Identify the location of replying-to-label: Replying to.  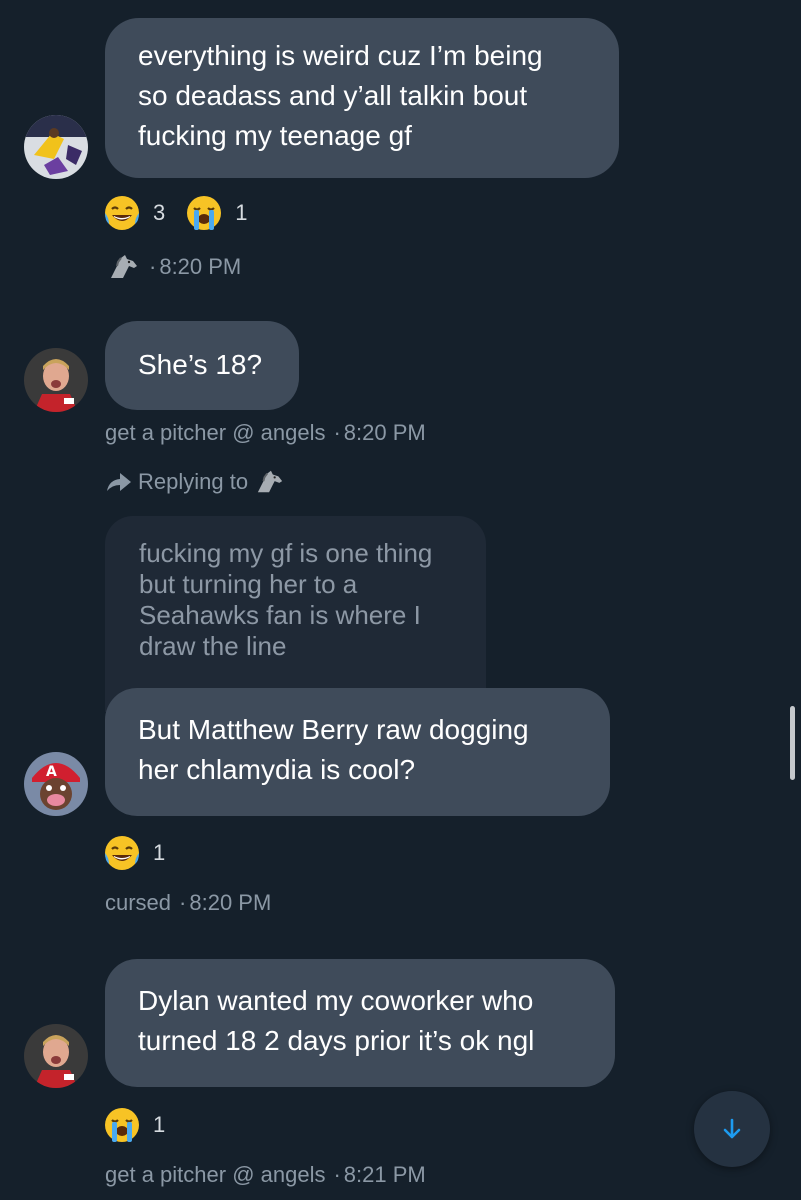
(193, 481).